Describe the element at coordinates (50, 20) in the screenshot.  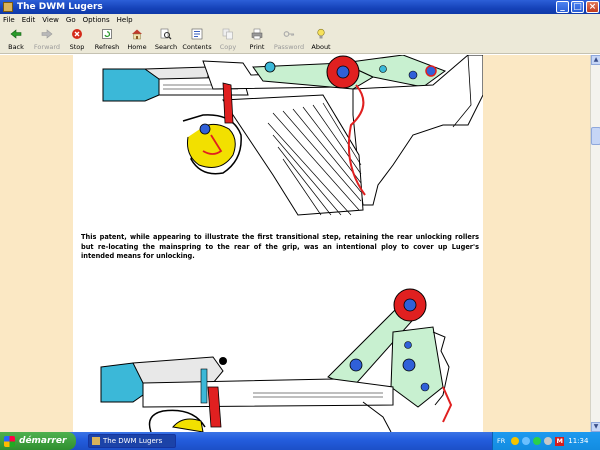
I see `menu-view: View` at that location.